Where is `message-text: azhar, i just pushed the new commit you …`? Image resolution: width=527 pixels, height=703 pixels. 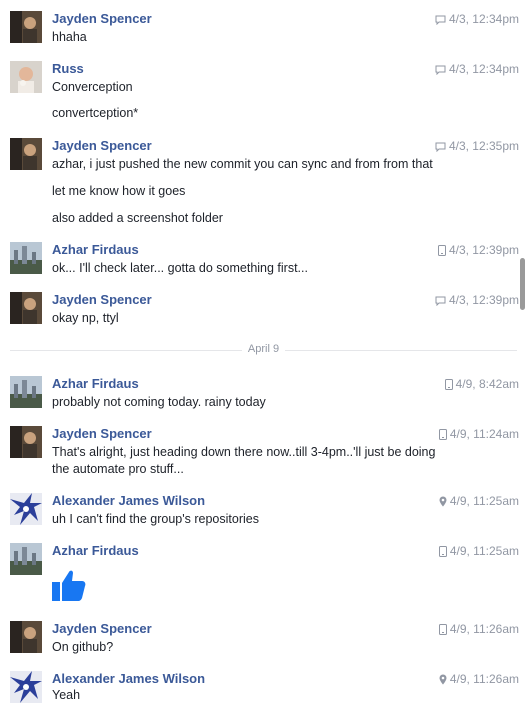 message-text: azhar, i just pushed the new commit you … is located at coordinates (242, 164).